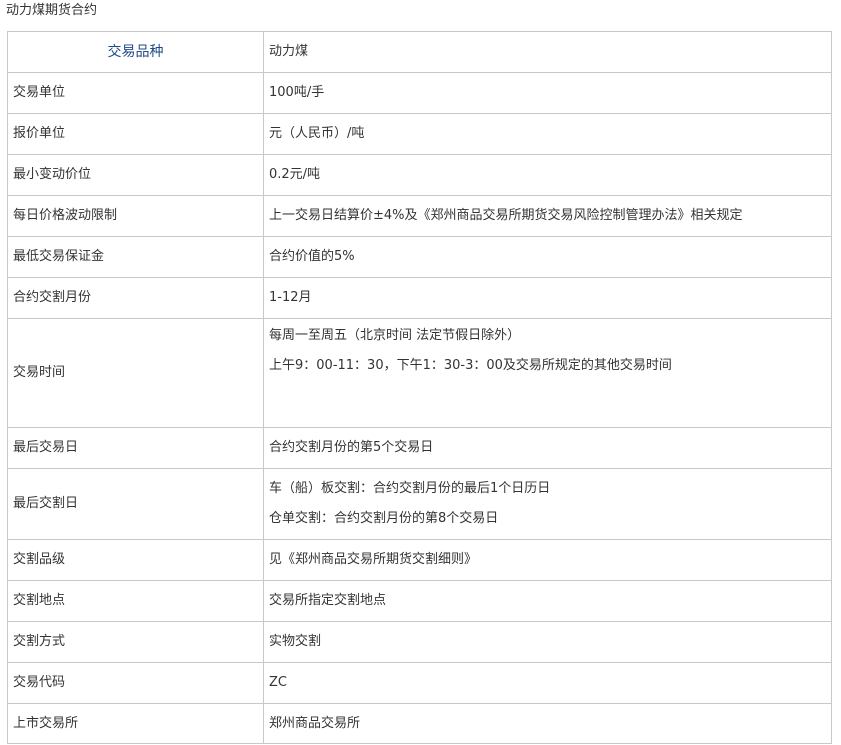 This screenshot has height=745, width=841. What do you see at coordinates (547, 298) in the screenshot?
I see `row-value-delivery-months: 1-12月` at bounding box center [547, 298].